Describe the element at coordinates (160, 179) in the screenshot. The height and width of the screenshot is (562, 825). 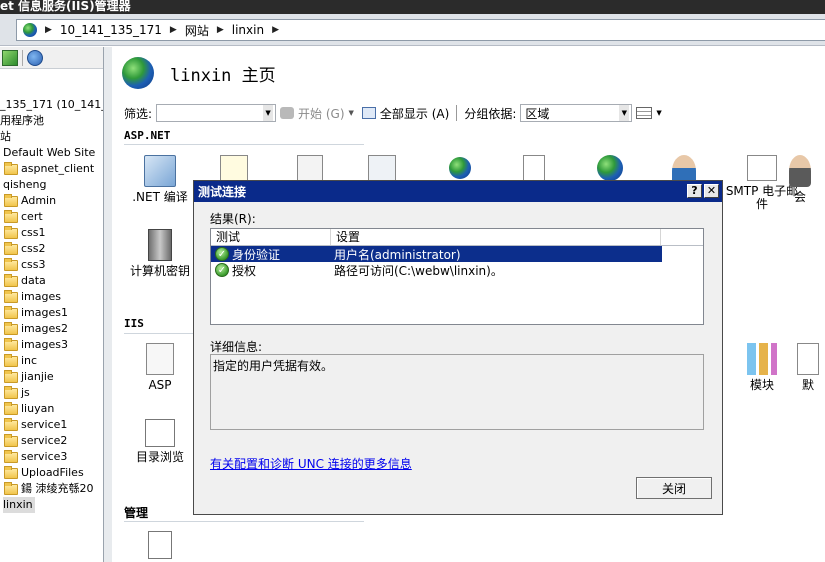
I see `feature-net-compile: .NET 编译` at that location.